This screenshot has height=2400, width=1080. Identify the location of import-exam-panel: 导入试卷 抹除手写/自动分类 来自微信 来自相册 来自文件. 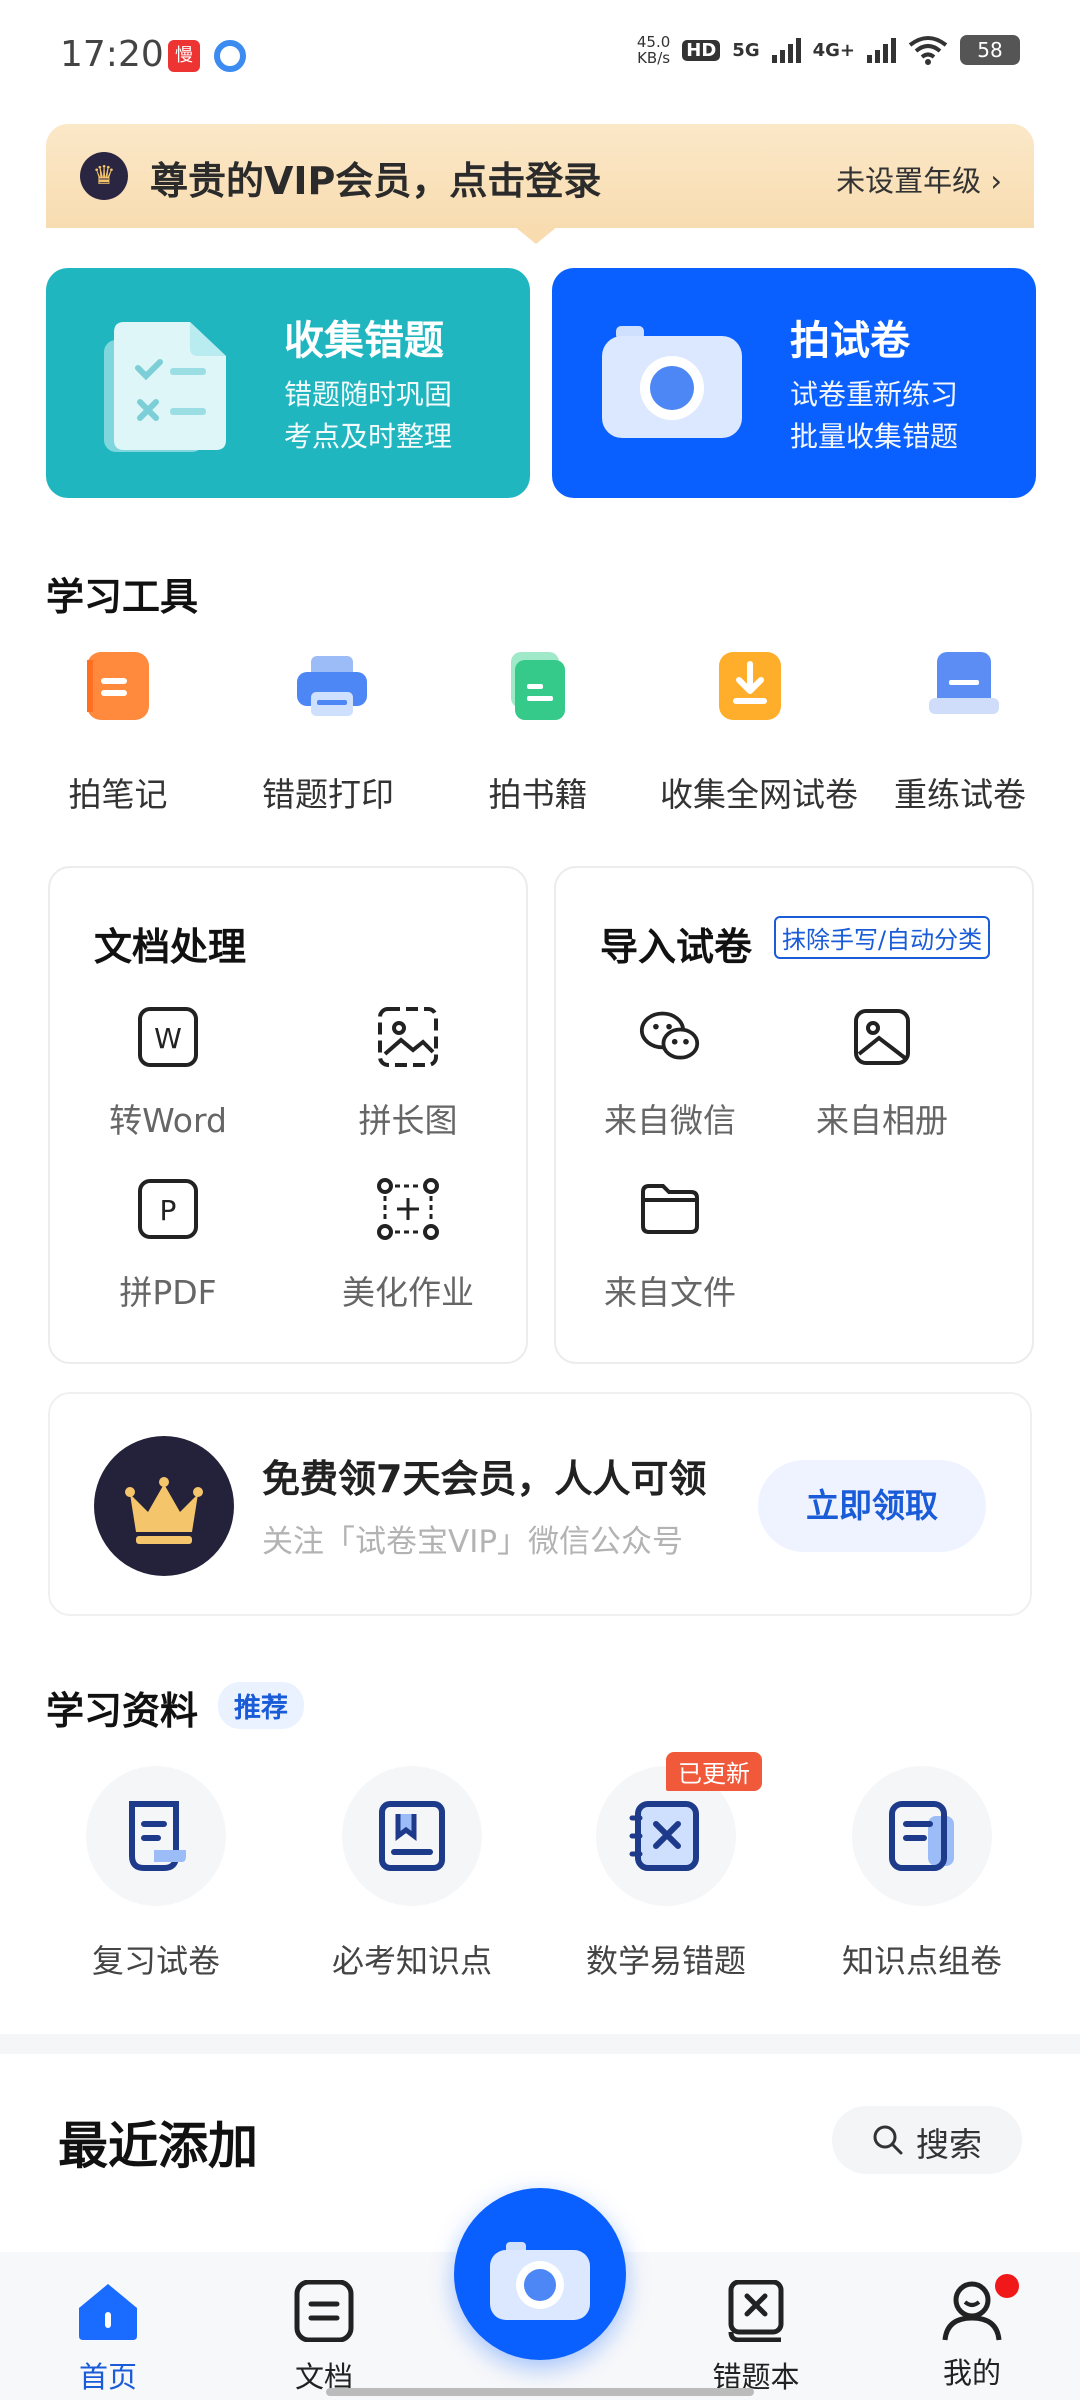
(794, 1115).